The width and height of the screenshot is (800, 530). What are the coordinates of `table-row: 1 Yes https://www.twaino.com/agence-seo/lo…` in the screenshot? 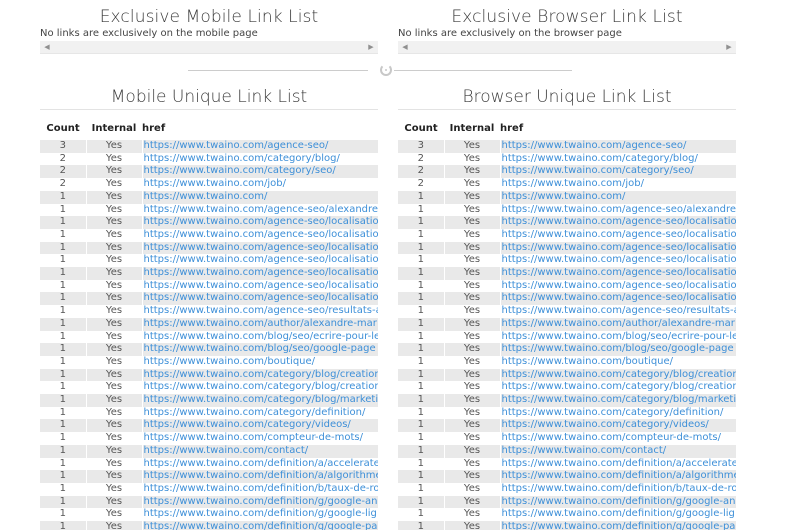 It's located at (209, 299).